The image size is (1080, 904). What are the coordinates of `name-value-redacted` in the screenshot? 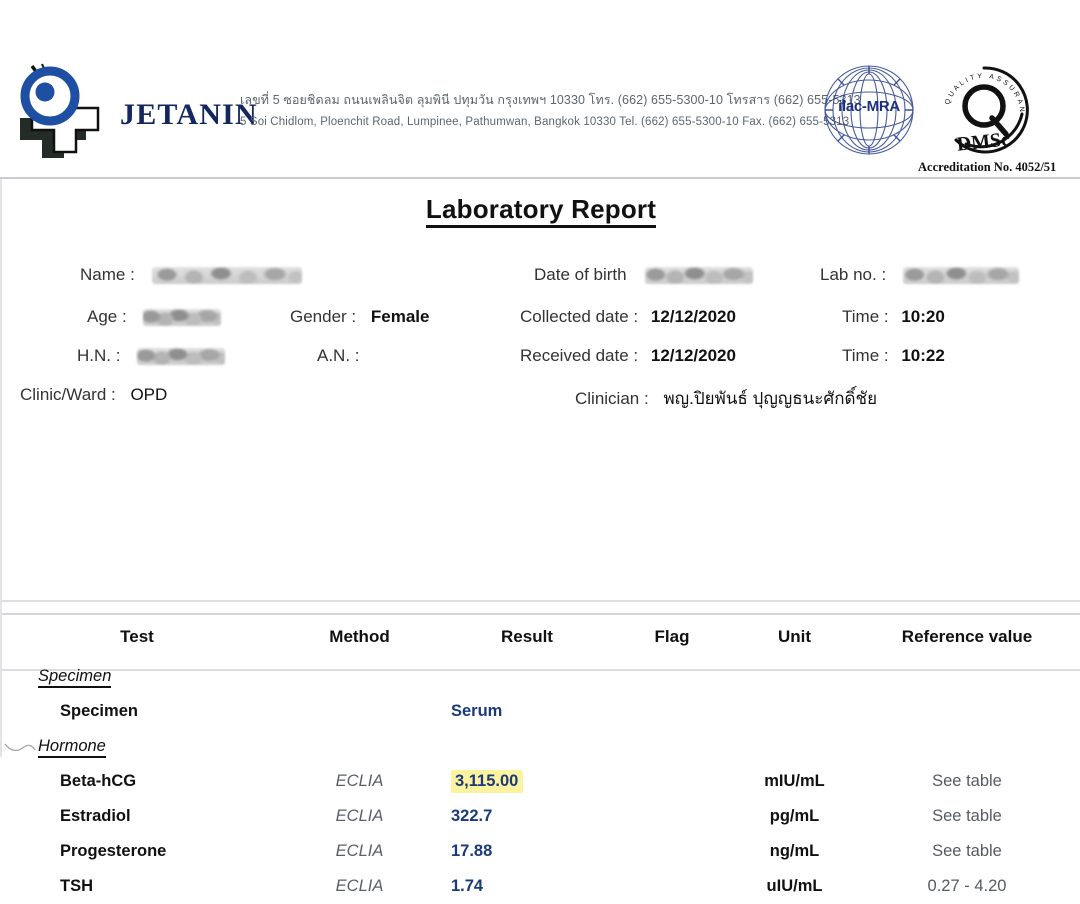 It's located at (226, 276).